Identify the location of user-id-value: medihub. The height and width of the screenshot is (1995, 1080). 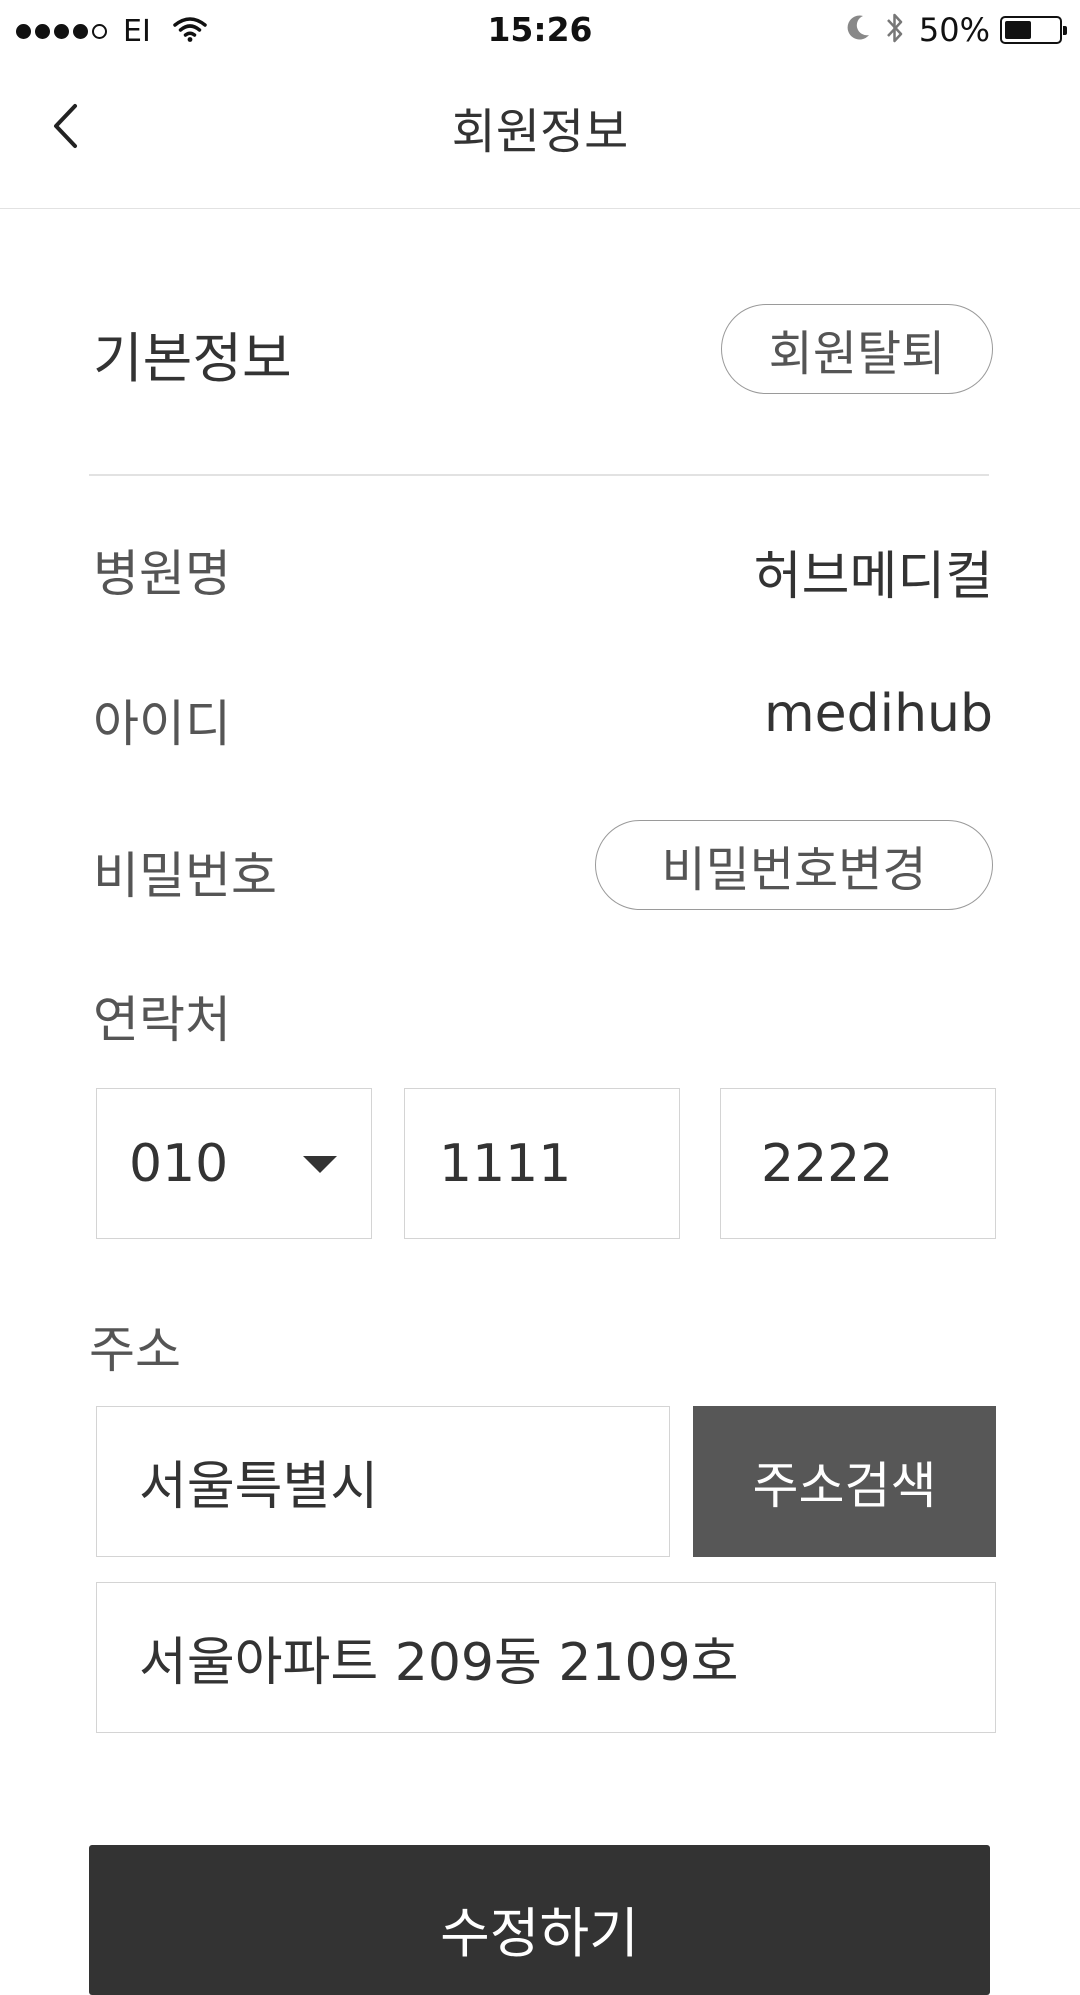
(878, 714).